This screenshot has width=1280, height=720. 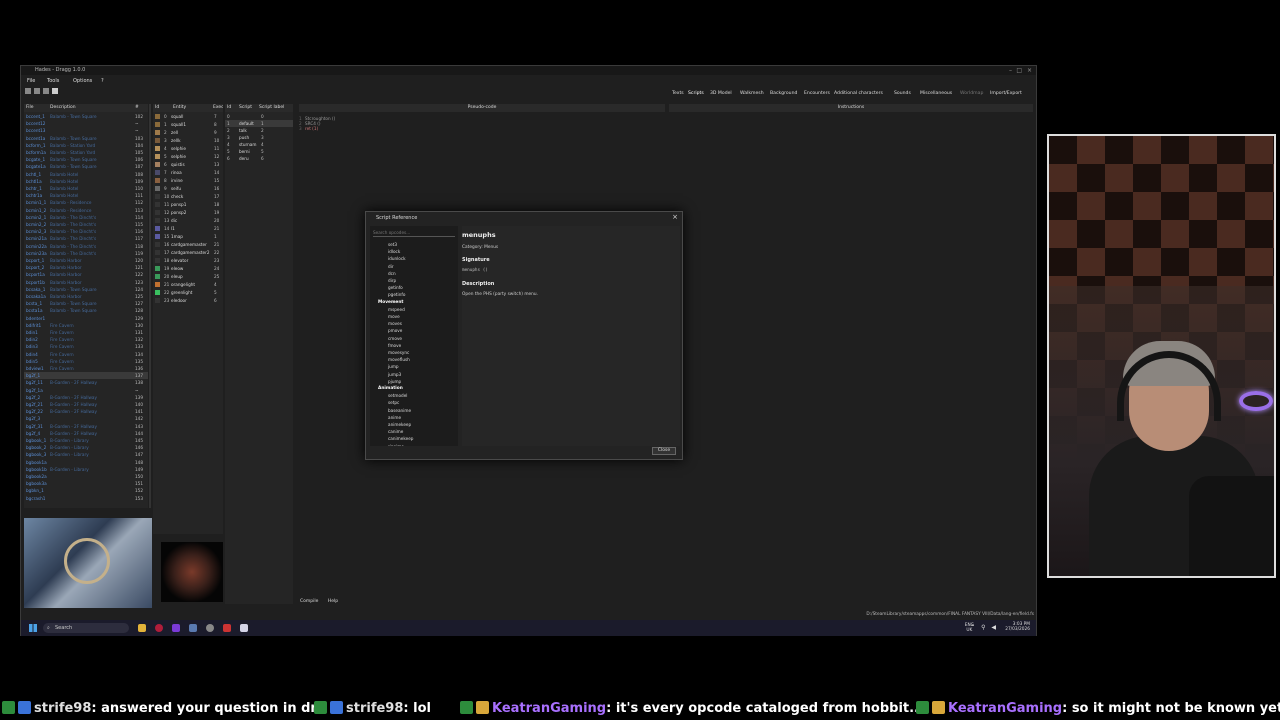 I want to click on opcode-item: baseanime, so click(x=399, y=410).